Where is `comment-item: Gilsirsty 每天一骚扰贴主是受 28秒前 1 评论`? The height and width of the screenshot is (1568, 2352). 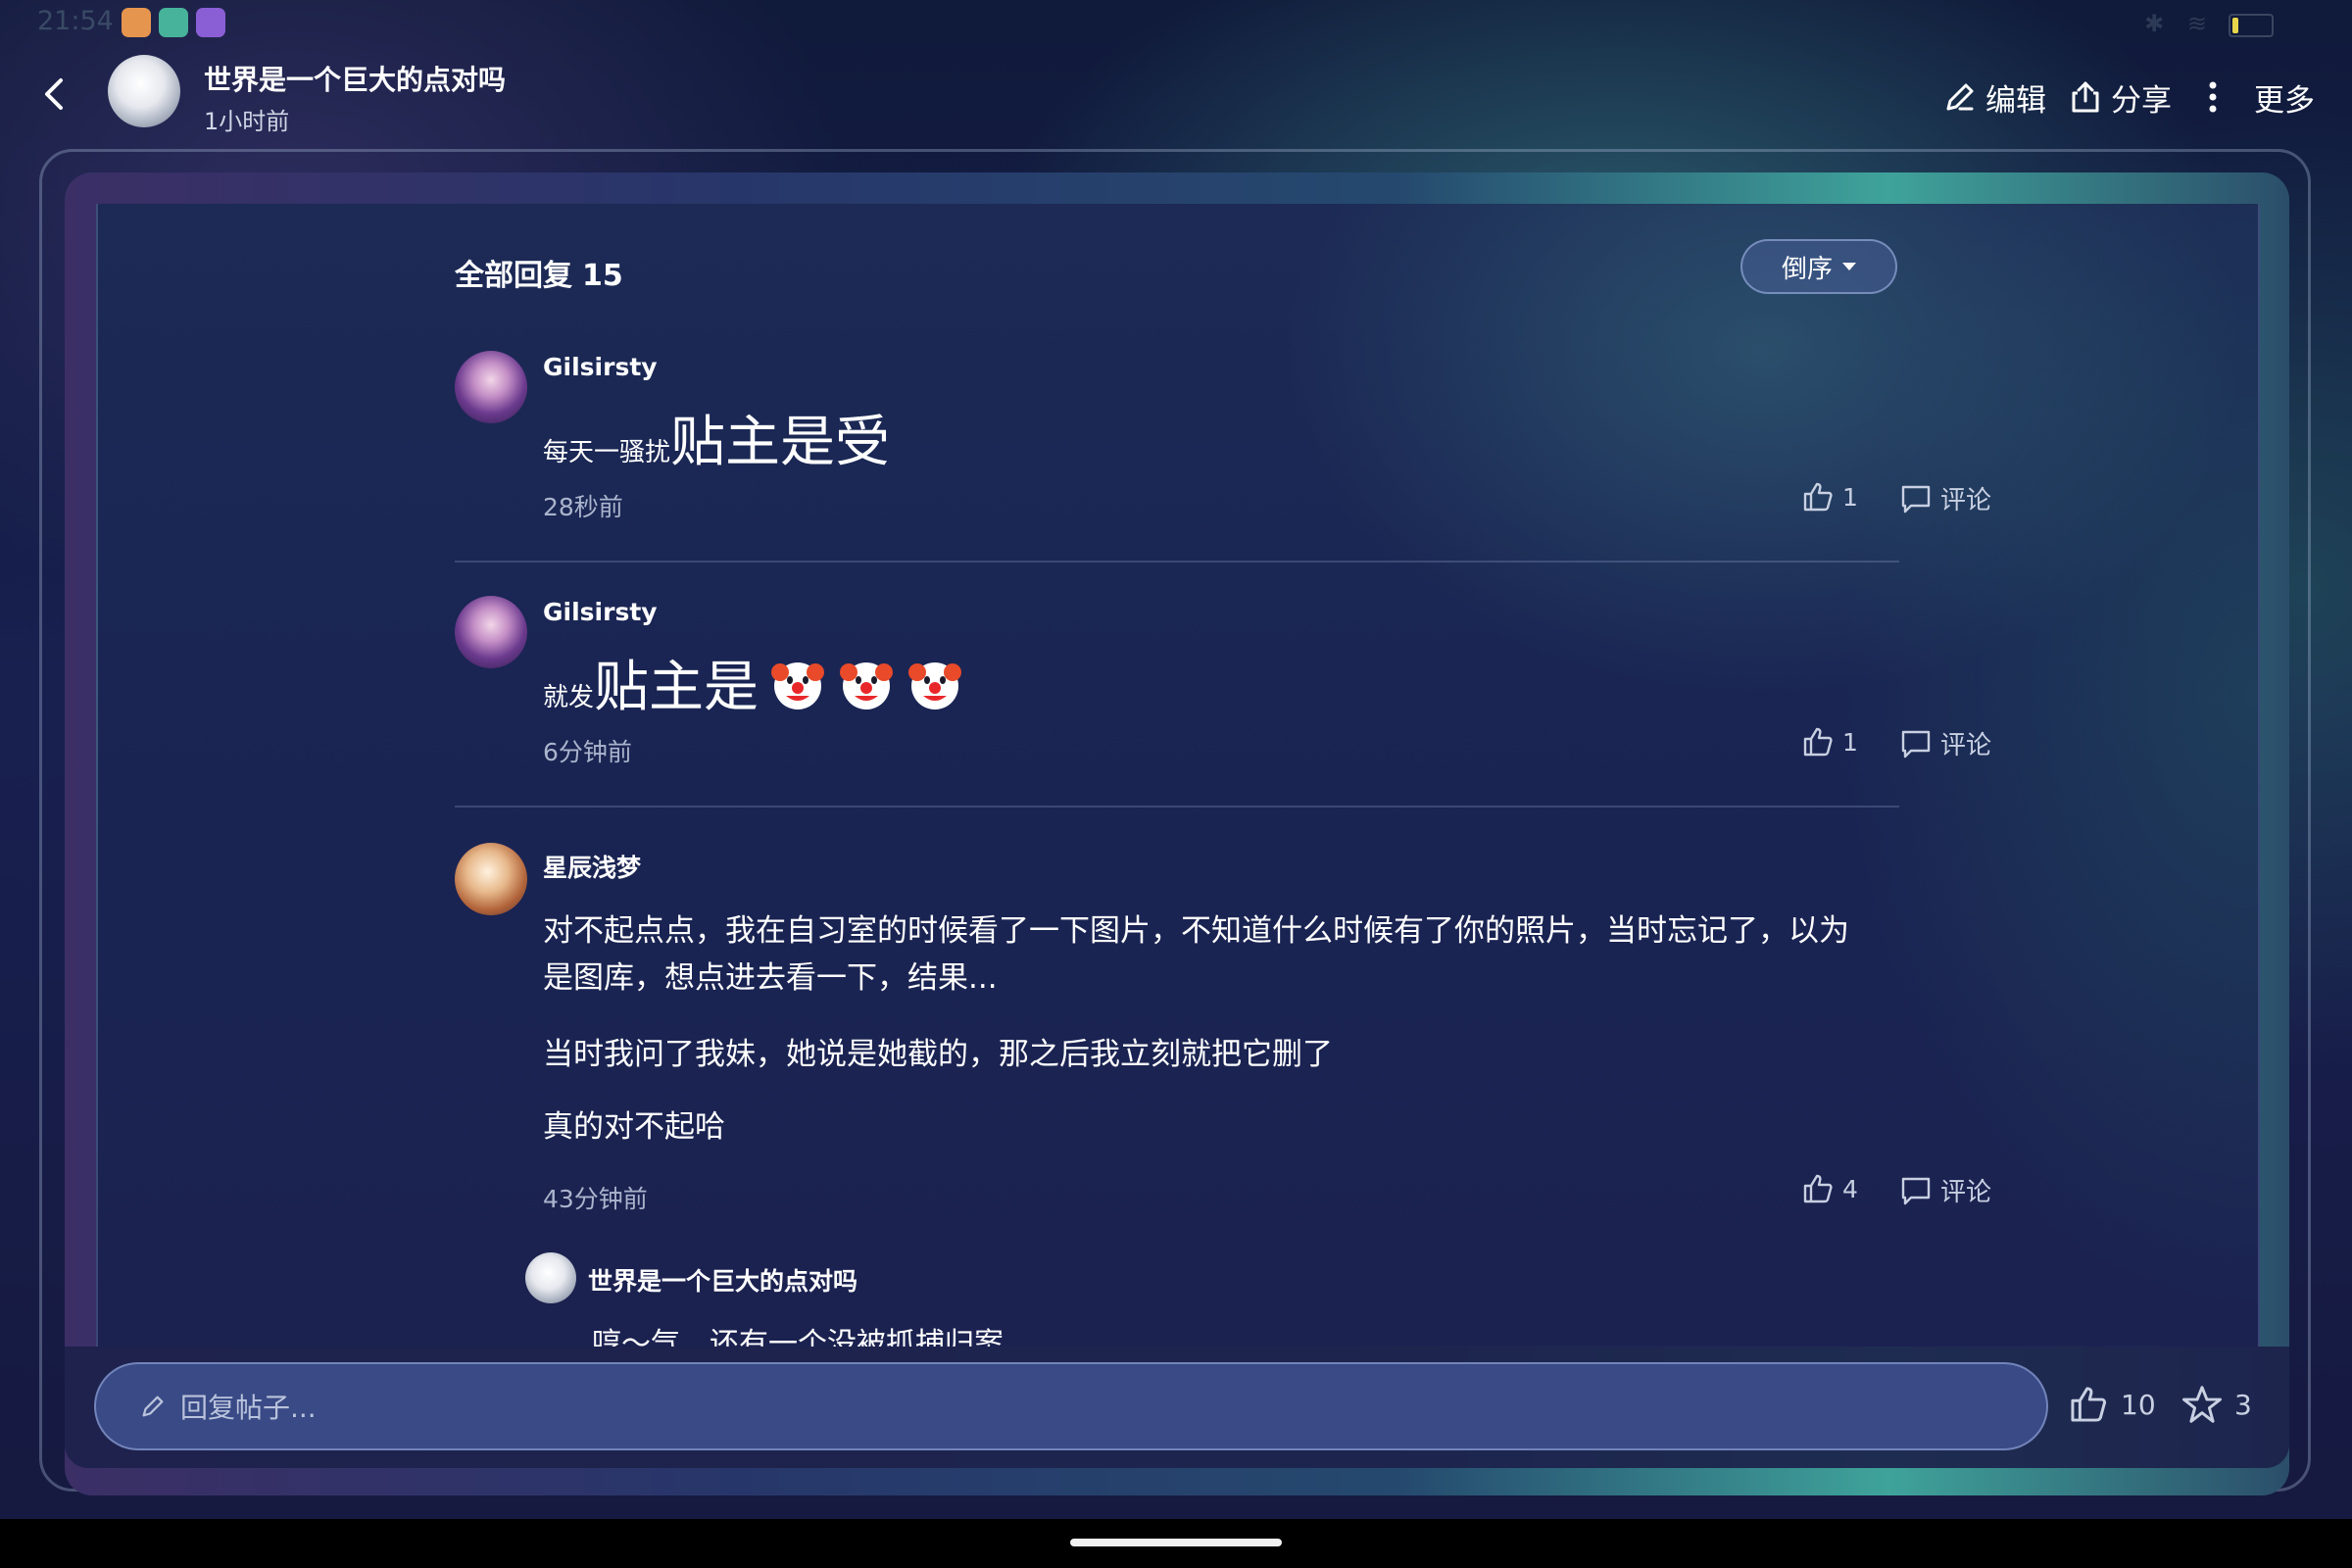 comment-item: Gilsirsty 每天一骚扰贴主是受 28秒前 1 评论 is located at coordinates (1223, 449).